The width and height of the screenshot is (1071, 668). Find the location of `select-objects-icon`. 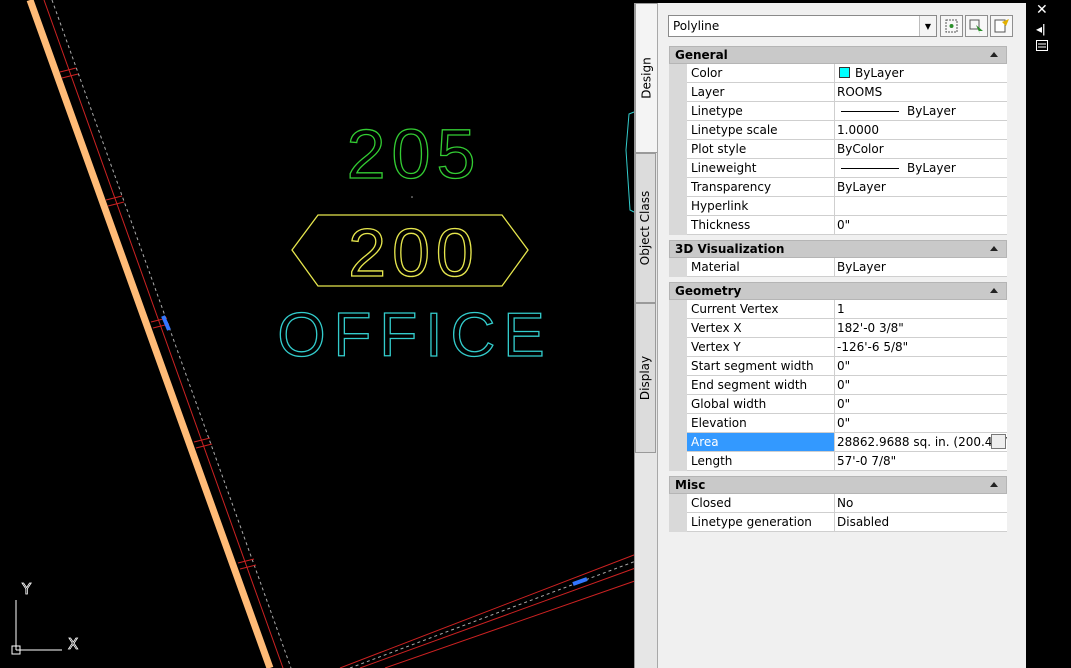

select-objects-icon is located at coordinates (976, 26).